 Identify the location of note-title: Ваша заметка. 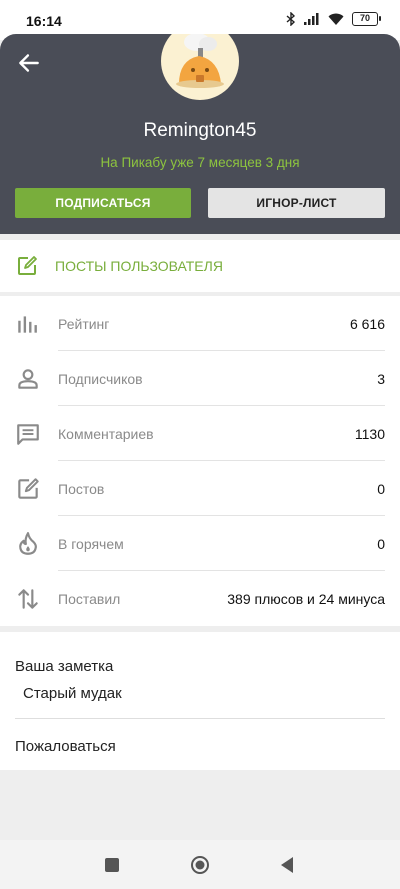
(64, 666).